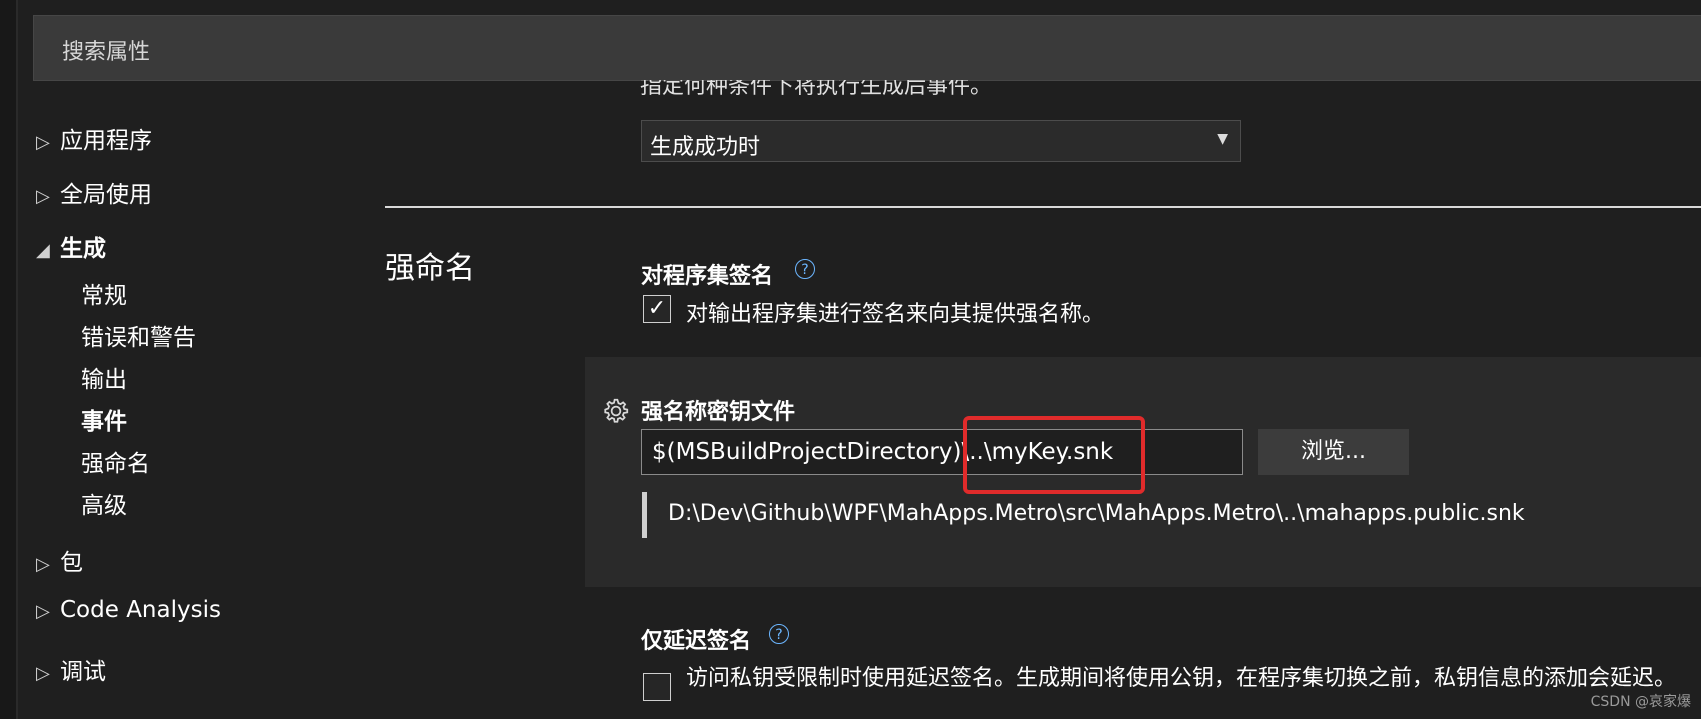 The image size is (1701, 719). I want to click on post-build-condition-description-text: 指定何种条件下将执行生成后事件。, so click(816, 89).